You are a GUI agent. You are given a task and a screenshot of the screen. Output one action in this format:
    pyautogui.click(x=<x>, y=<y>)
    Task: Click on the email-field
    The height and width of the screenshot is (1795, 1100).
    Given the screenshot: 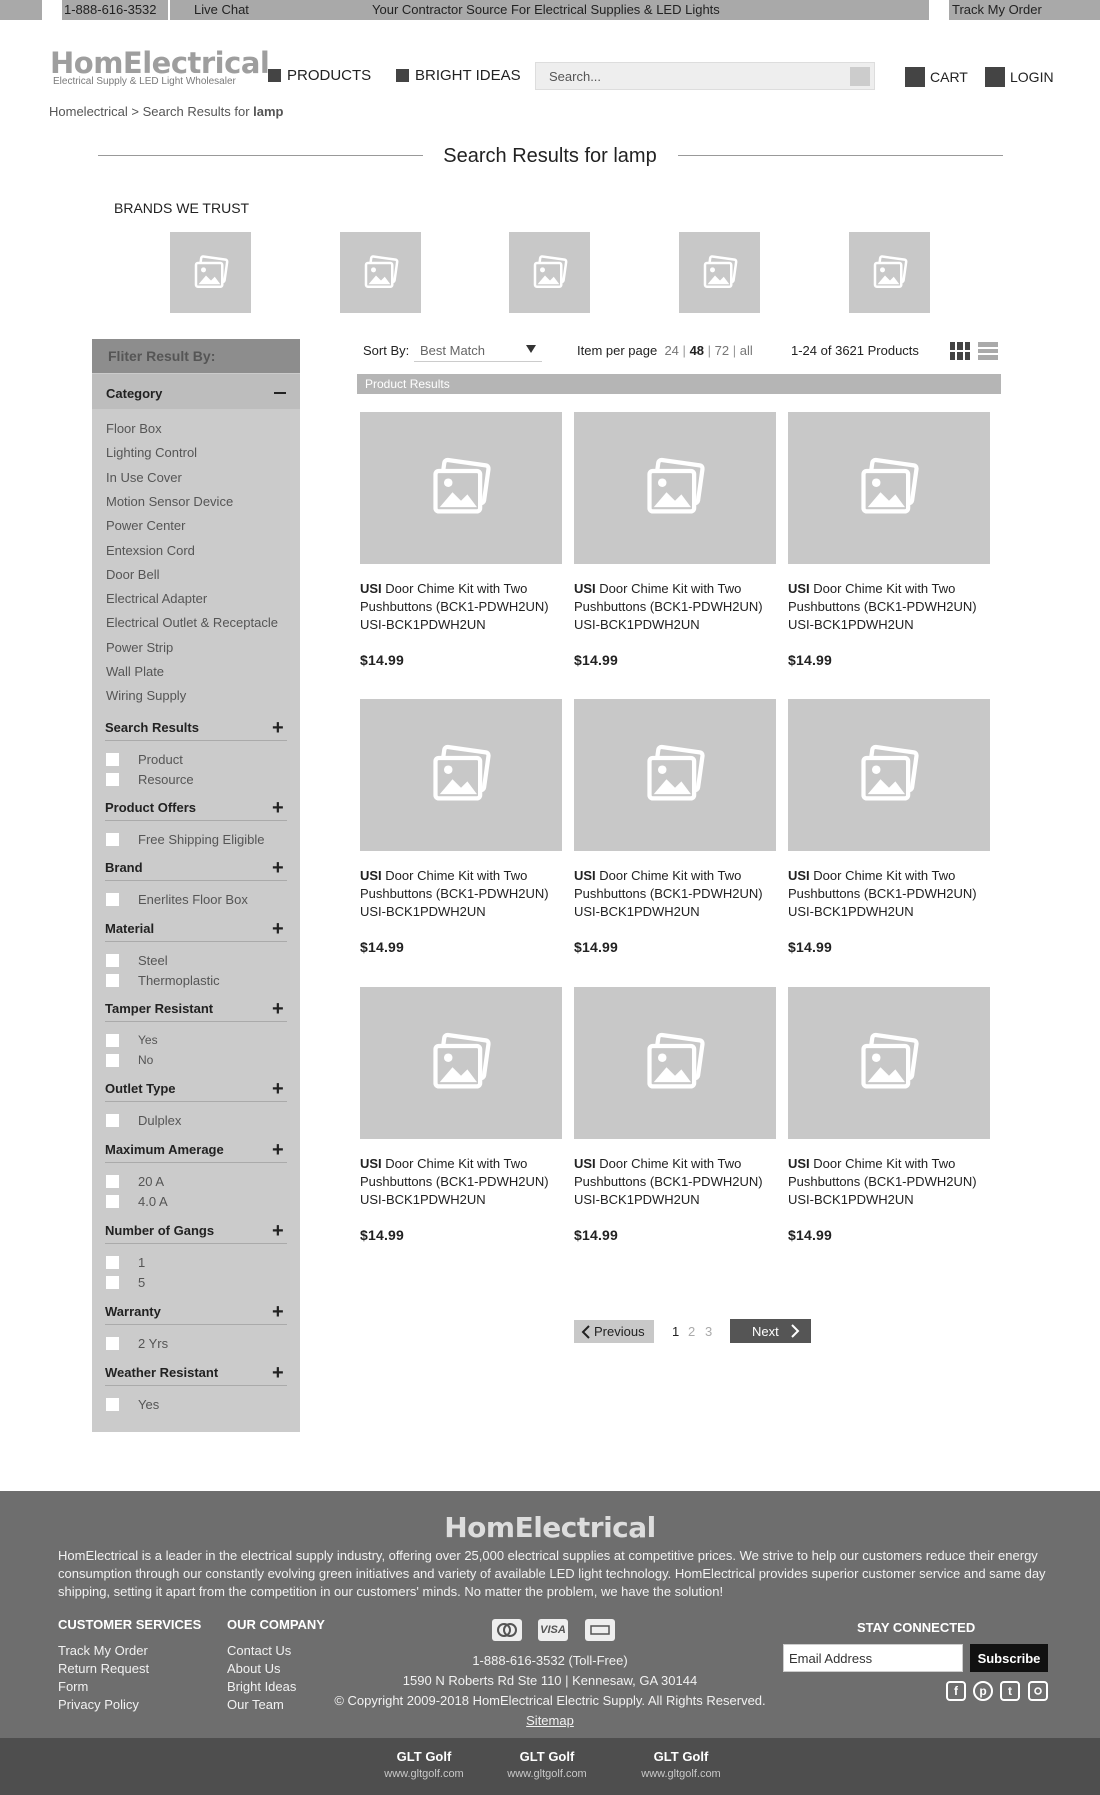 What is the action you would take?
    pyautogui.click(x=873, y=1658)
    